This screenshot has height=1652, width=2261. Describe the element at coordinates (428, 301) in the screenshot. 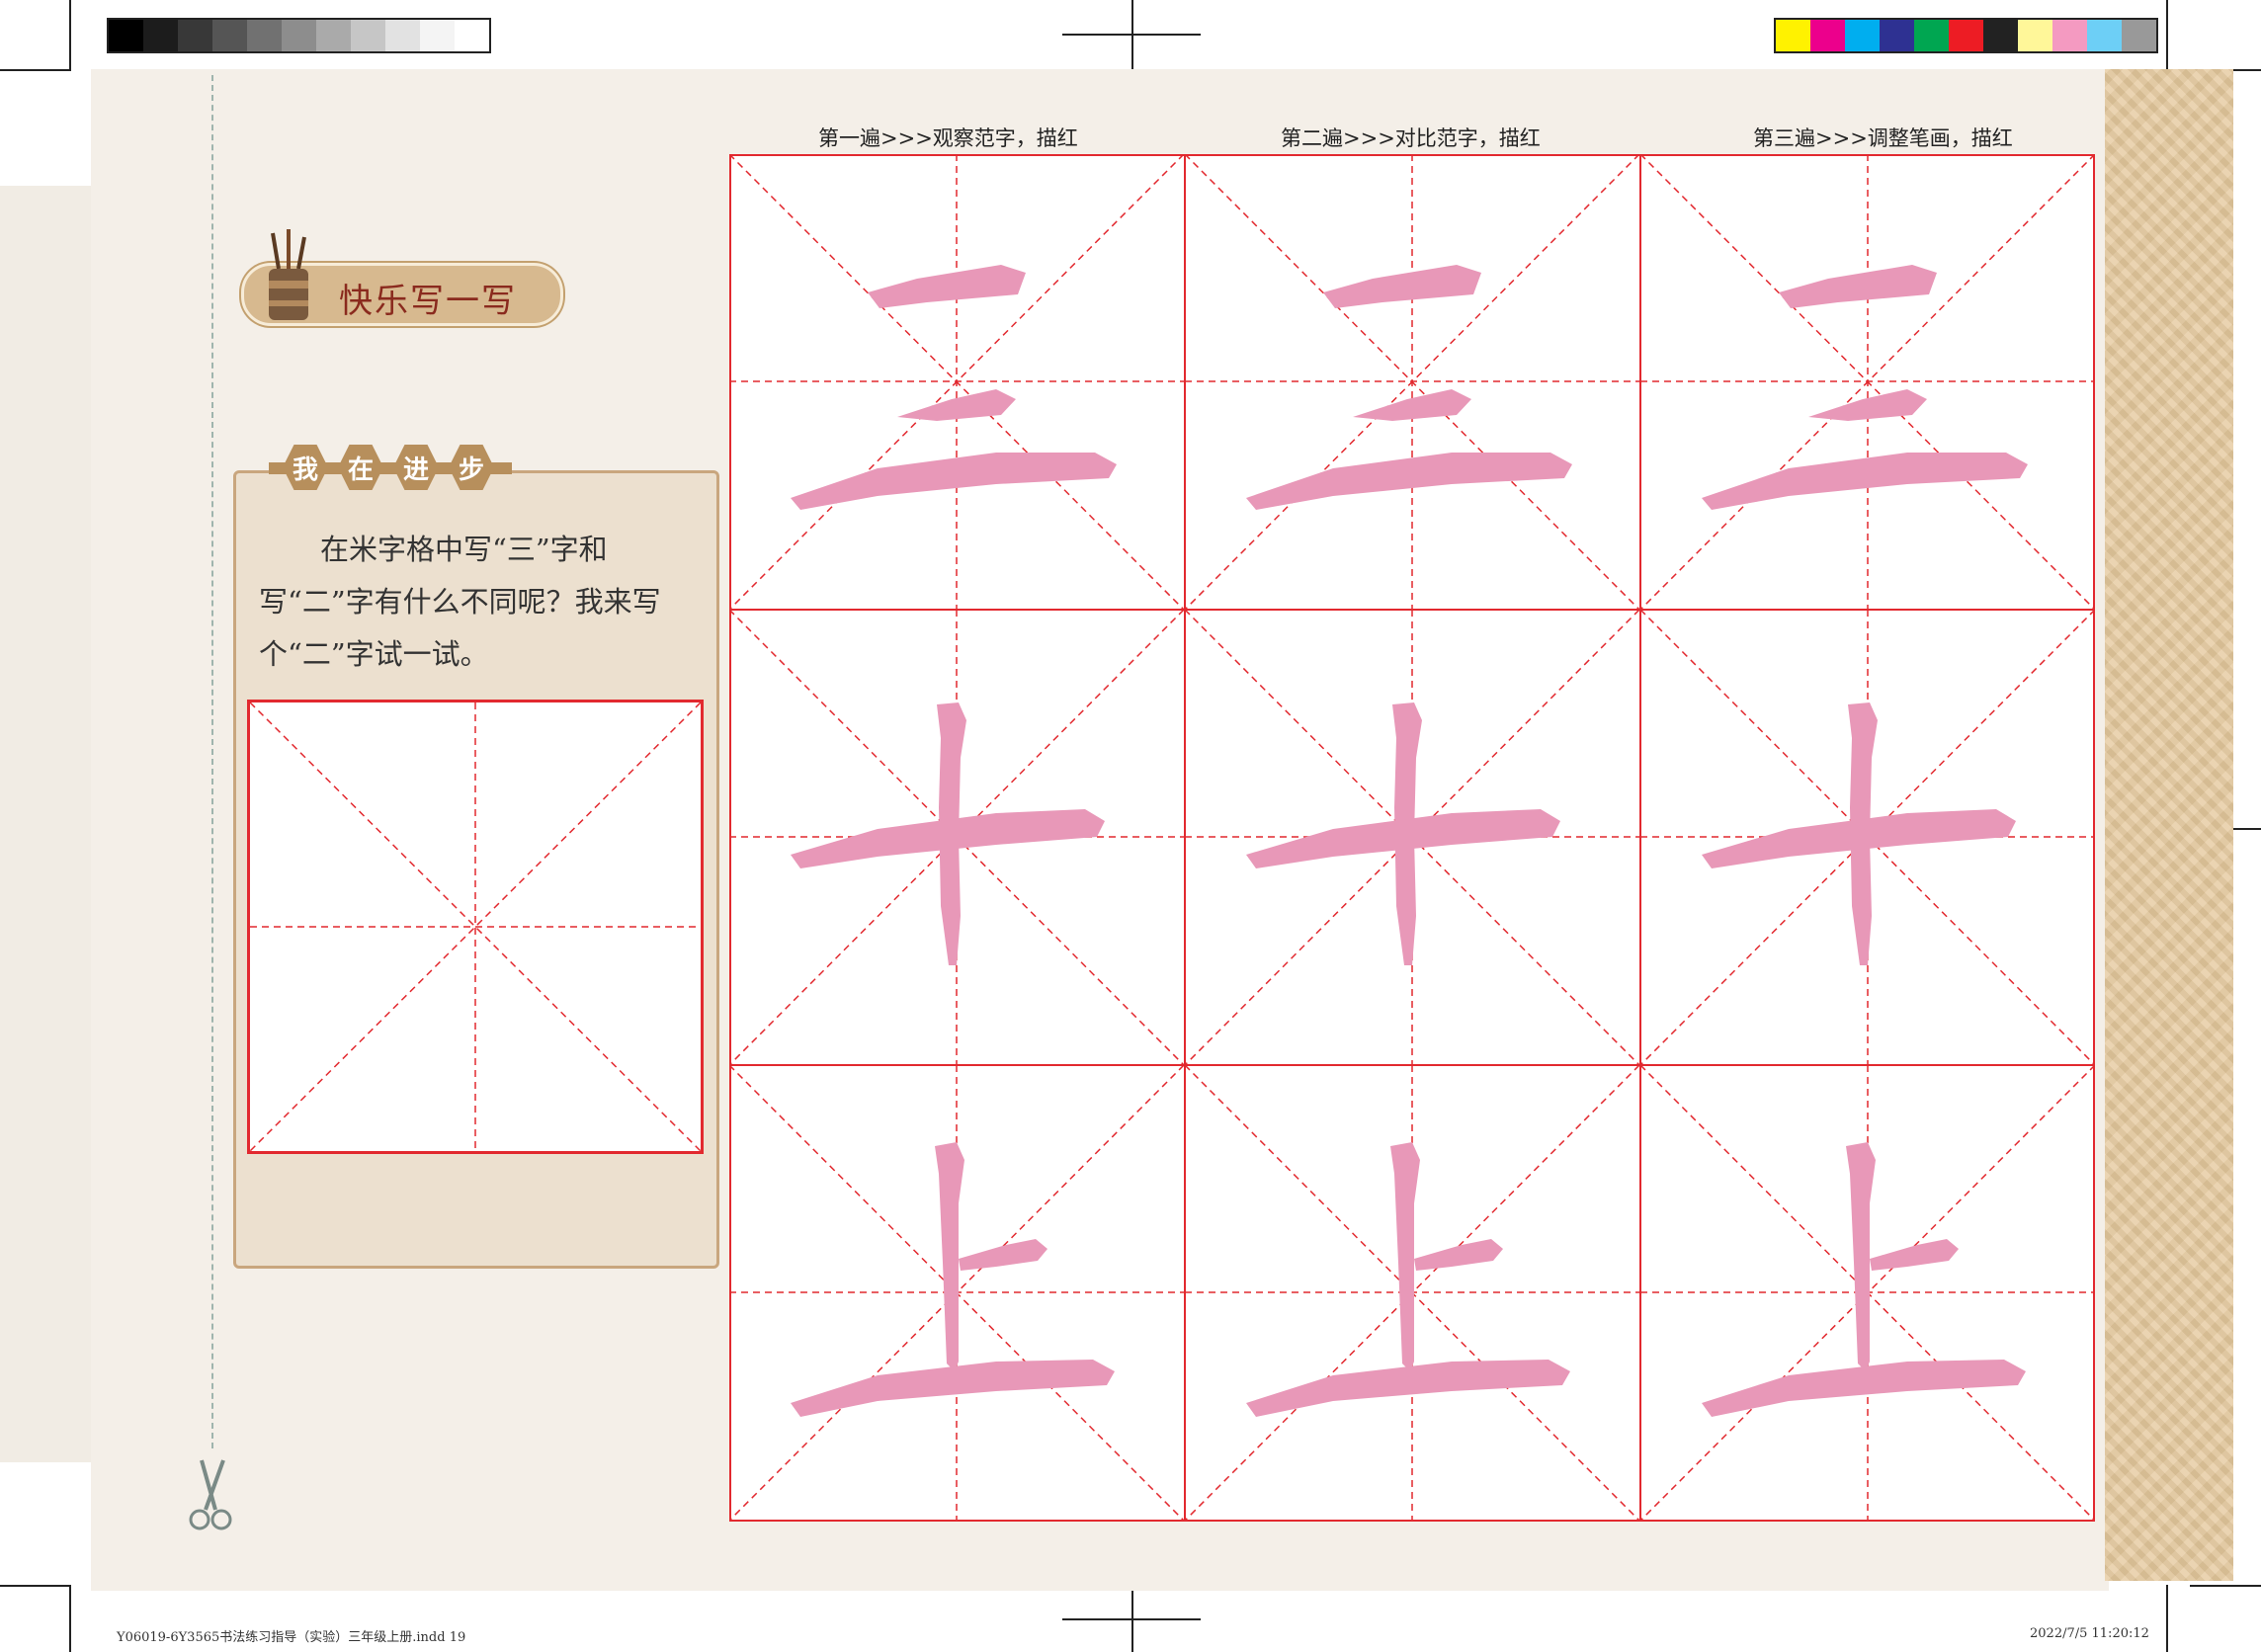

I see `section-title: 快乐写一写` at that location.